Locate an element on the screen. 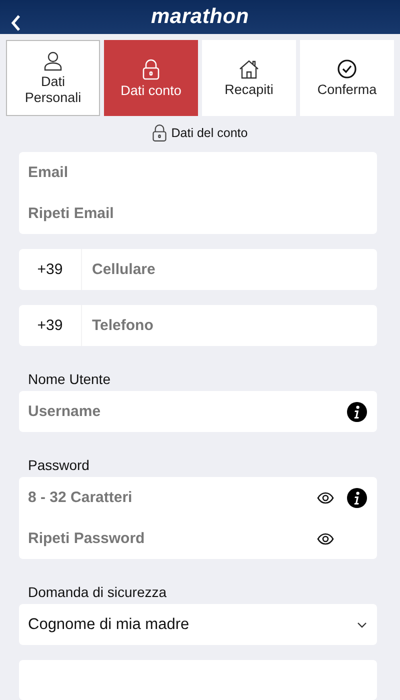  step-tab: Dati conto is located at coordinates (151, 78).